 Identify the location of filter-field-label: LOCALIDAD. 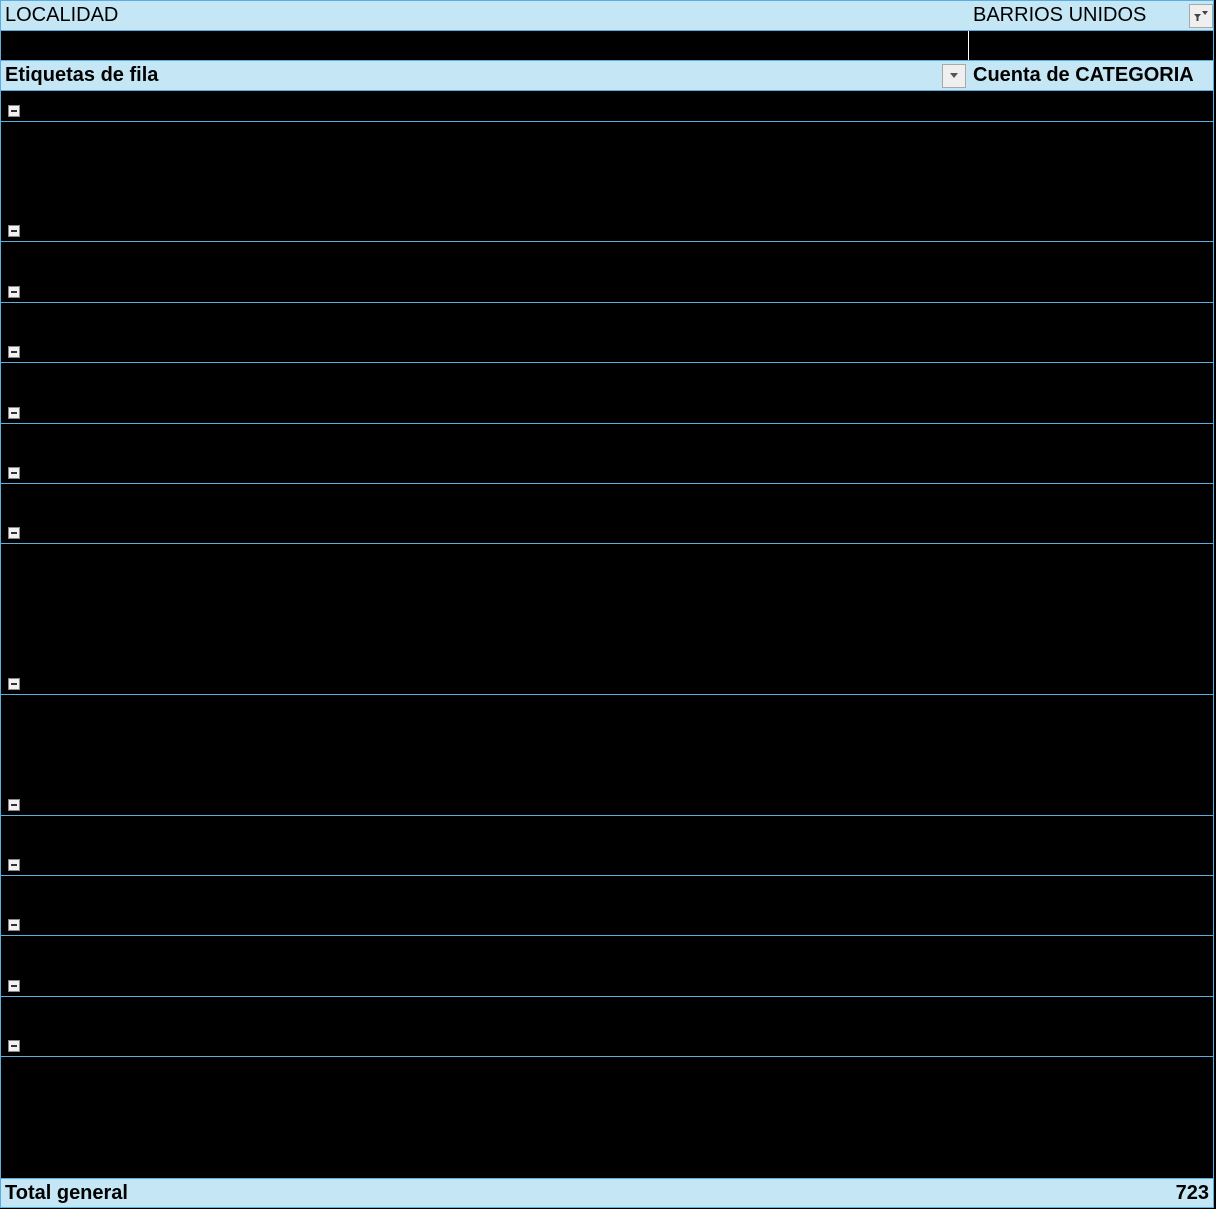
(62, 15).